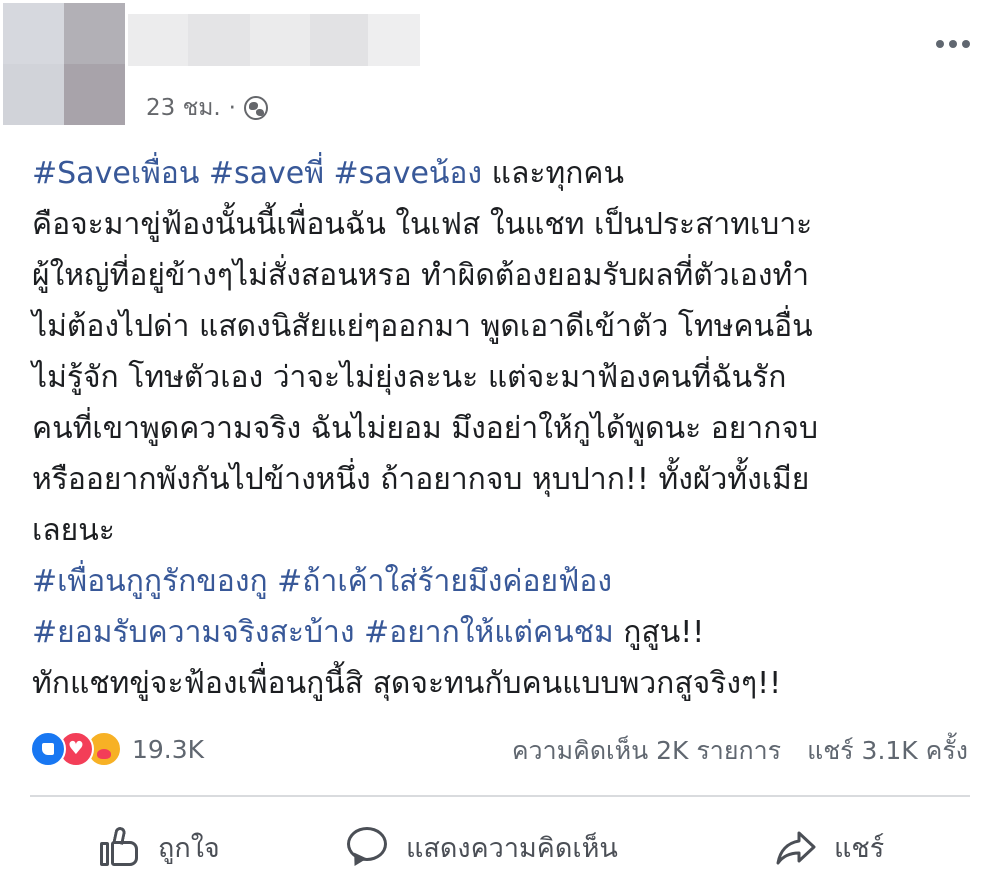  What do you see at coordinates (646, 751) in the screenshot?
I see `comments-count: ความคิดเห็น 2K รายการ` at bounding box center [646, 751].